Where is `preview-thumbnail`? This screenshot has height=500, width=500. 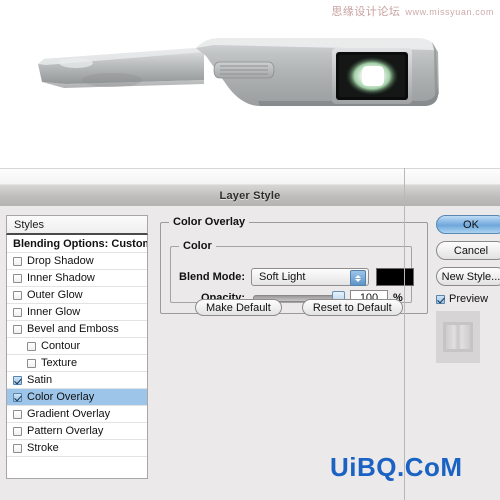 preview-thumbnail is located at coordinates (458, 337).